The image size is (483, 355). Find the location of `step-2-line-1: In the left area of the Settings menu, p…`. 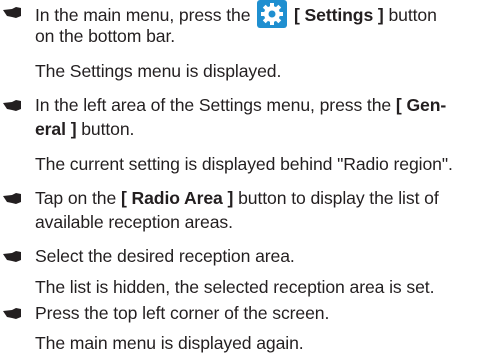

step-2-line-1: In the left area of the Settings menu, p… is located at coordinates (258, 105).